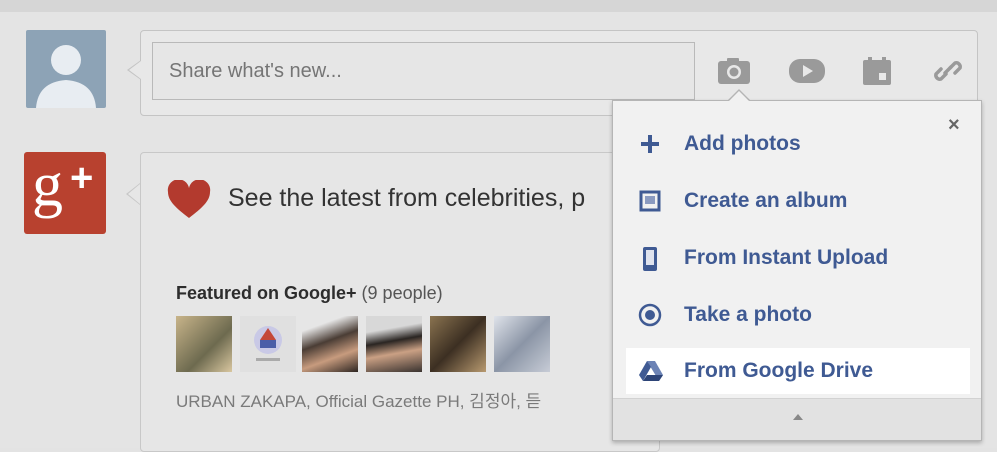 The width and height of the screenshot is (997, 452). What do you see at coordinates (66, 76) in the screenshot?
I see `default-profile-icon` at bounding box center [66, 76].